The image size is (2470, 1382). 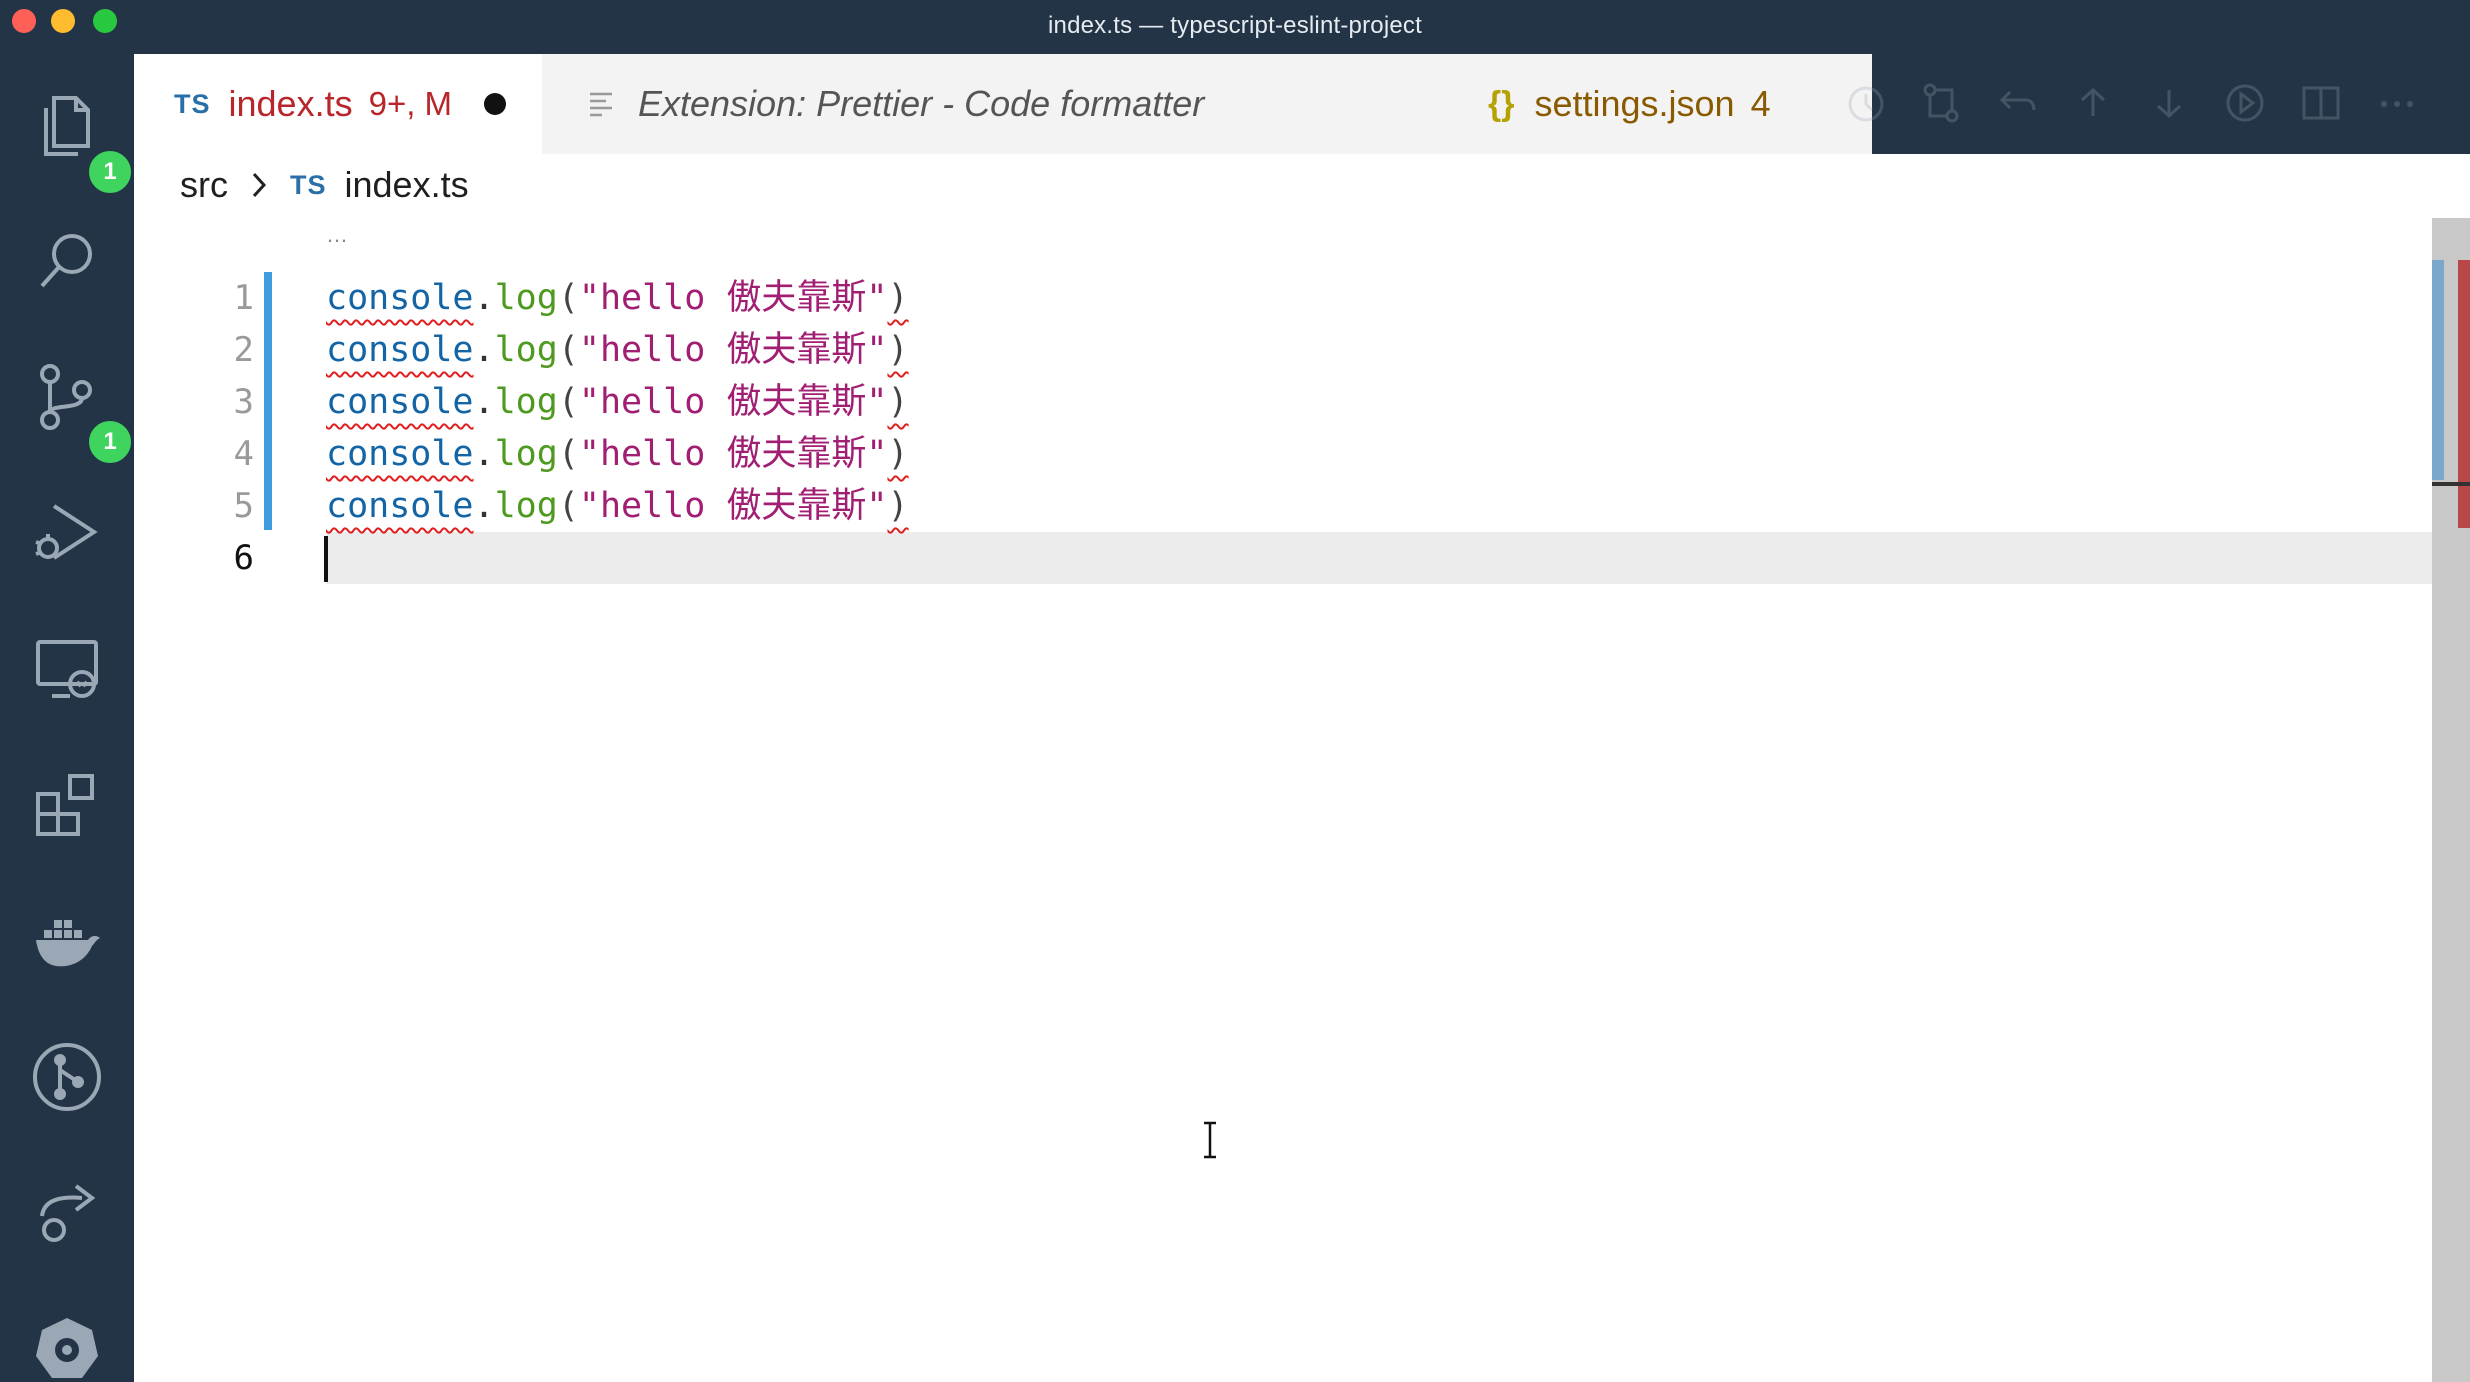 I want to click on line-number: 6, so click(x=243, y=558).